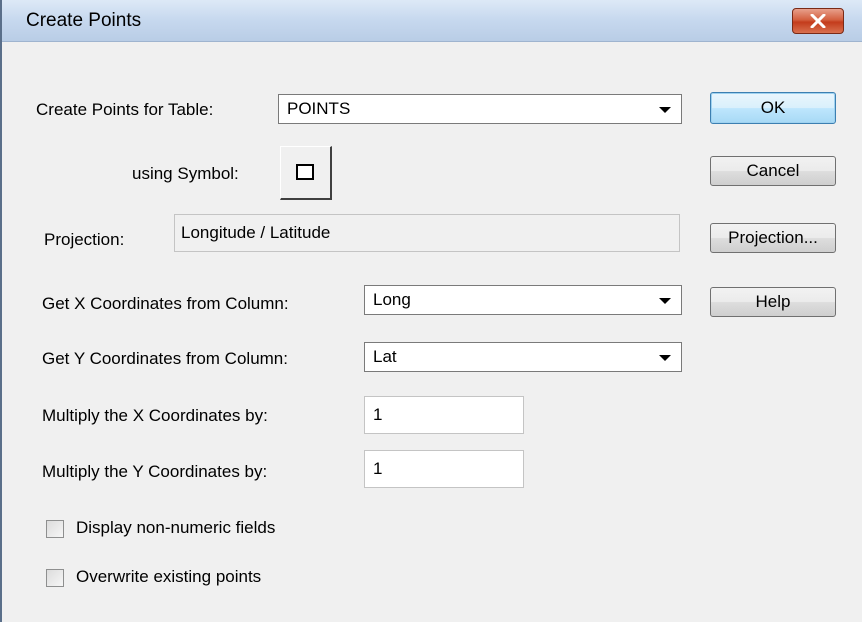  I want to click on x-column-value: Long, so click(392, 299).